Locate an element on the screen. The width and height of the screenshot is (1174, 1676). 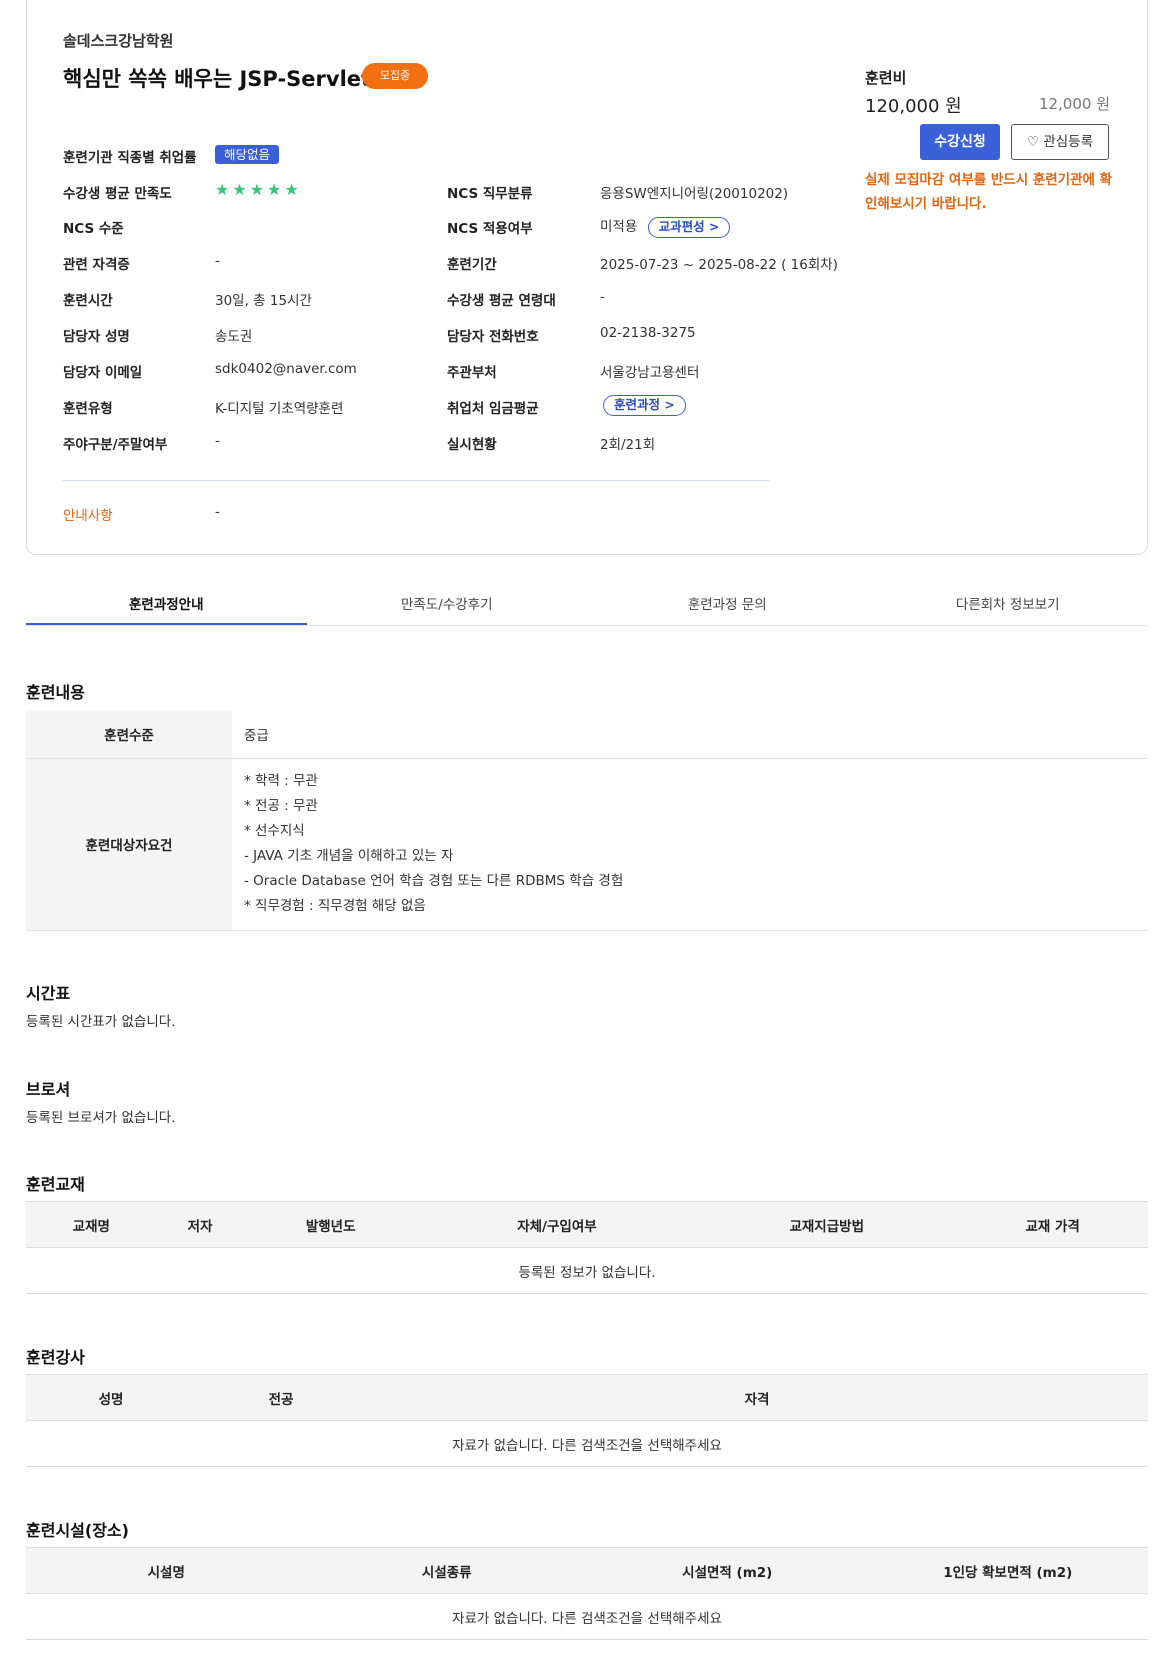
notice-label: 안내사항 is located at coordinates (88, 516).